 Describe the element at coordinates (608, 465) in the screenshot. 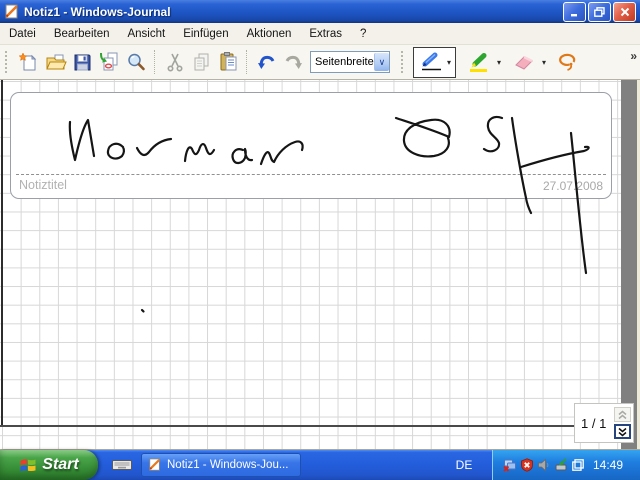

I see `taskbar-clock: 14:49` at that location.